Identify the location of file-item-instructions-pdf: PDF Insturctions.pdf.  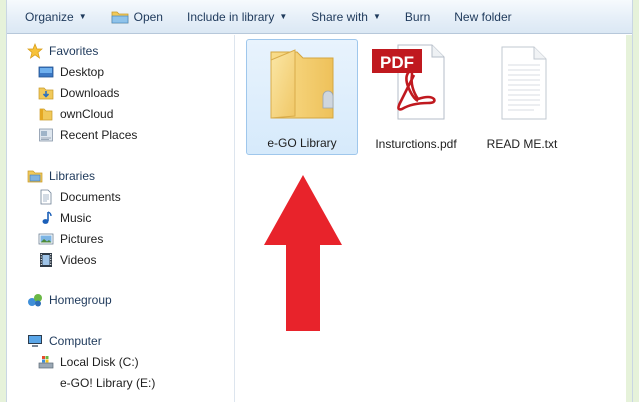
(416, 97).